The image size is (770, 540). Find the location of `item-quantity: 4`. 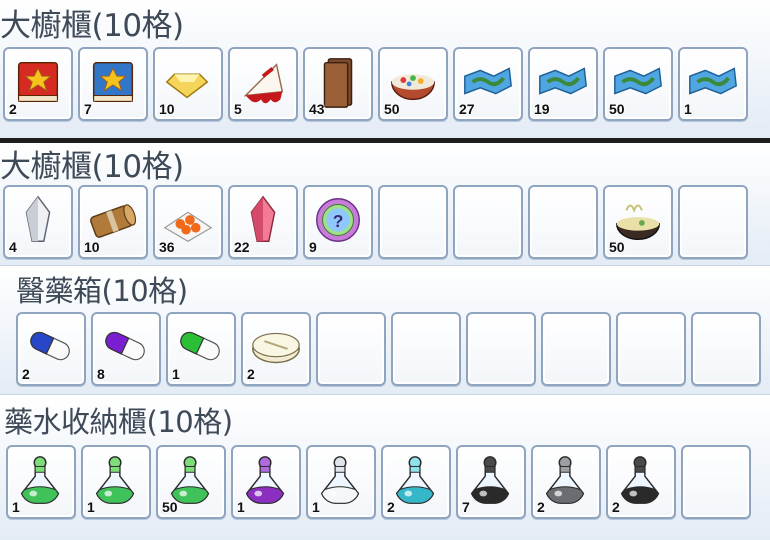

item-quantity: 4 is located at coordinates (13, 247).